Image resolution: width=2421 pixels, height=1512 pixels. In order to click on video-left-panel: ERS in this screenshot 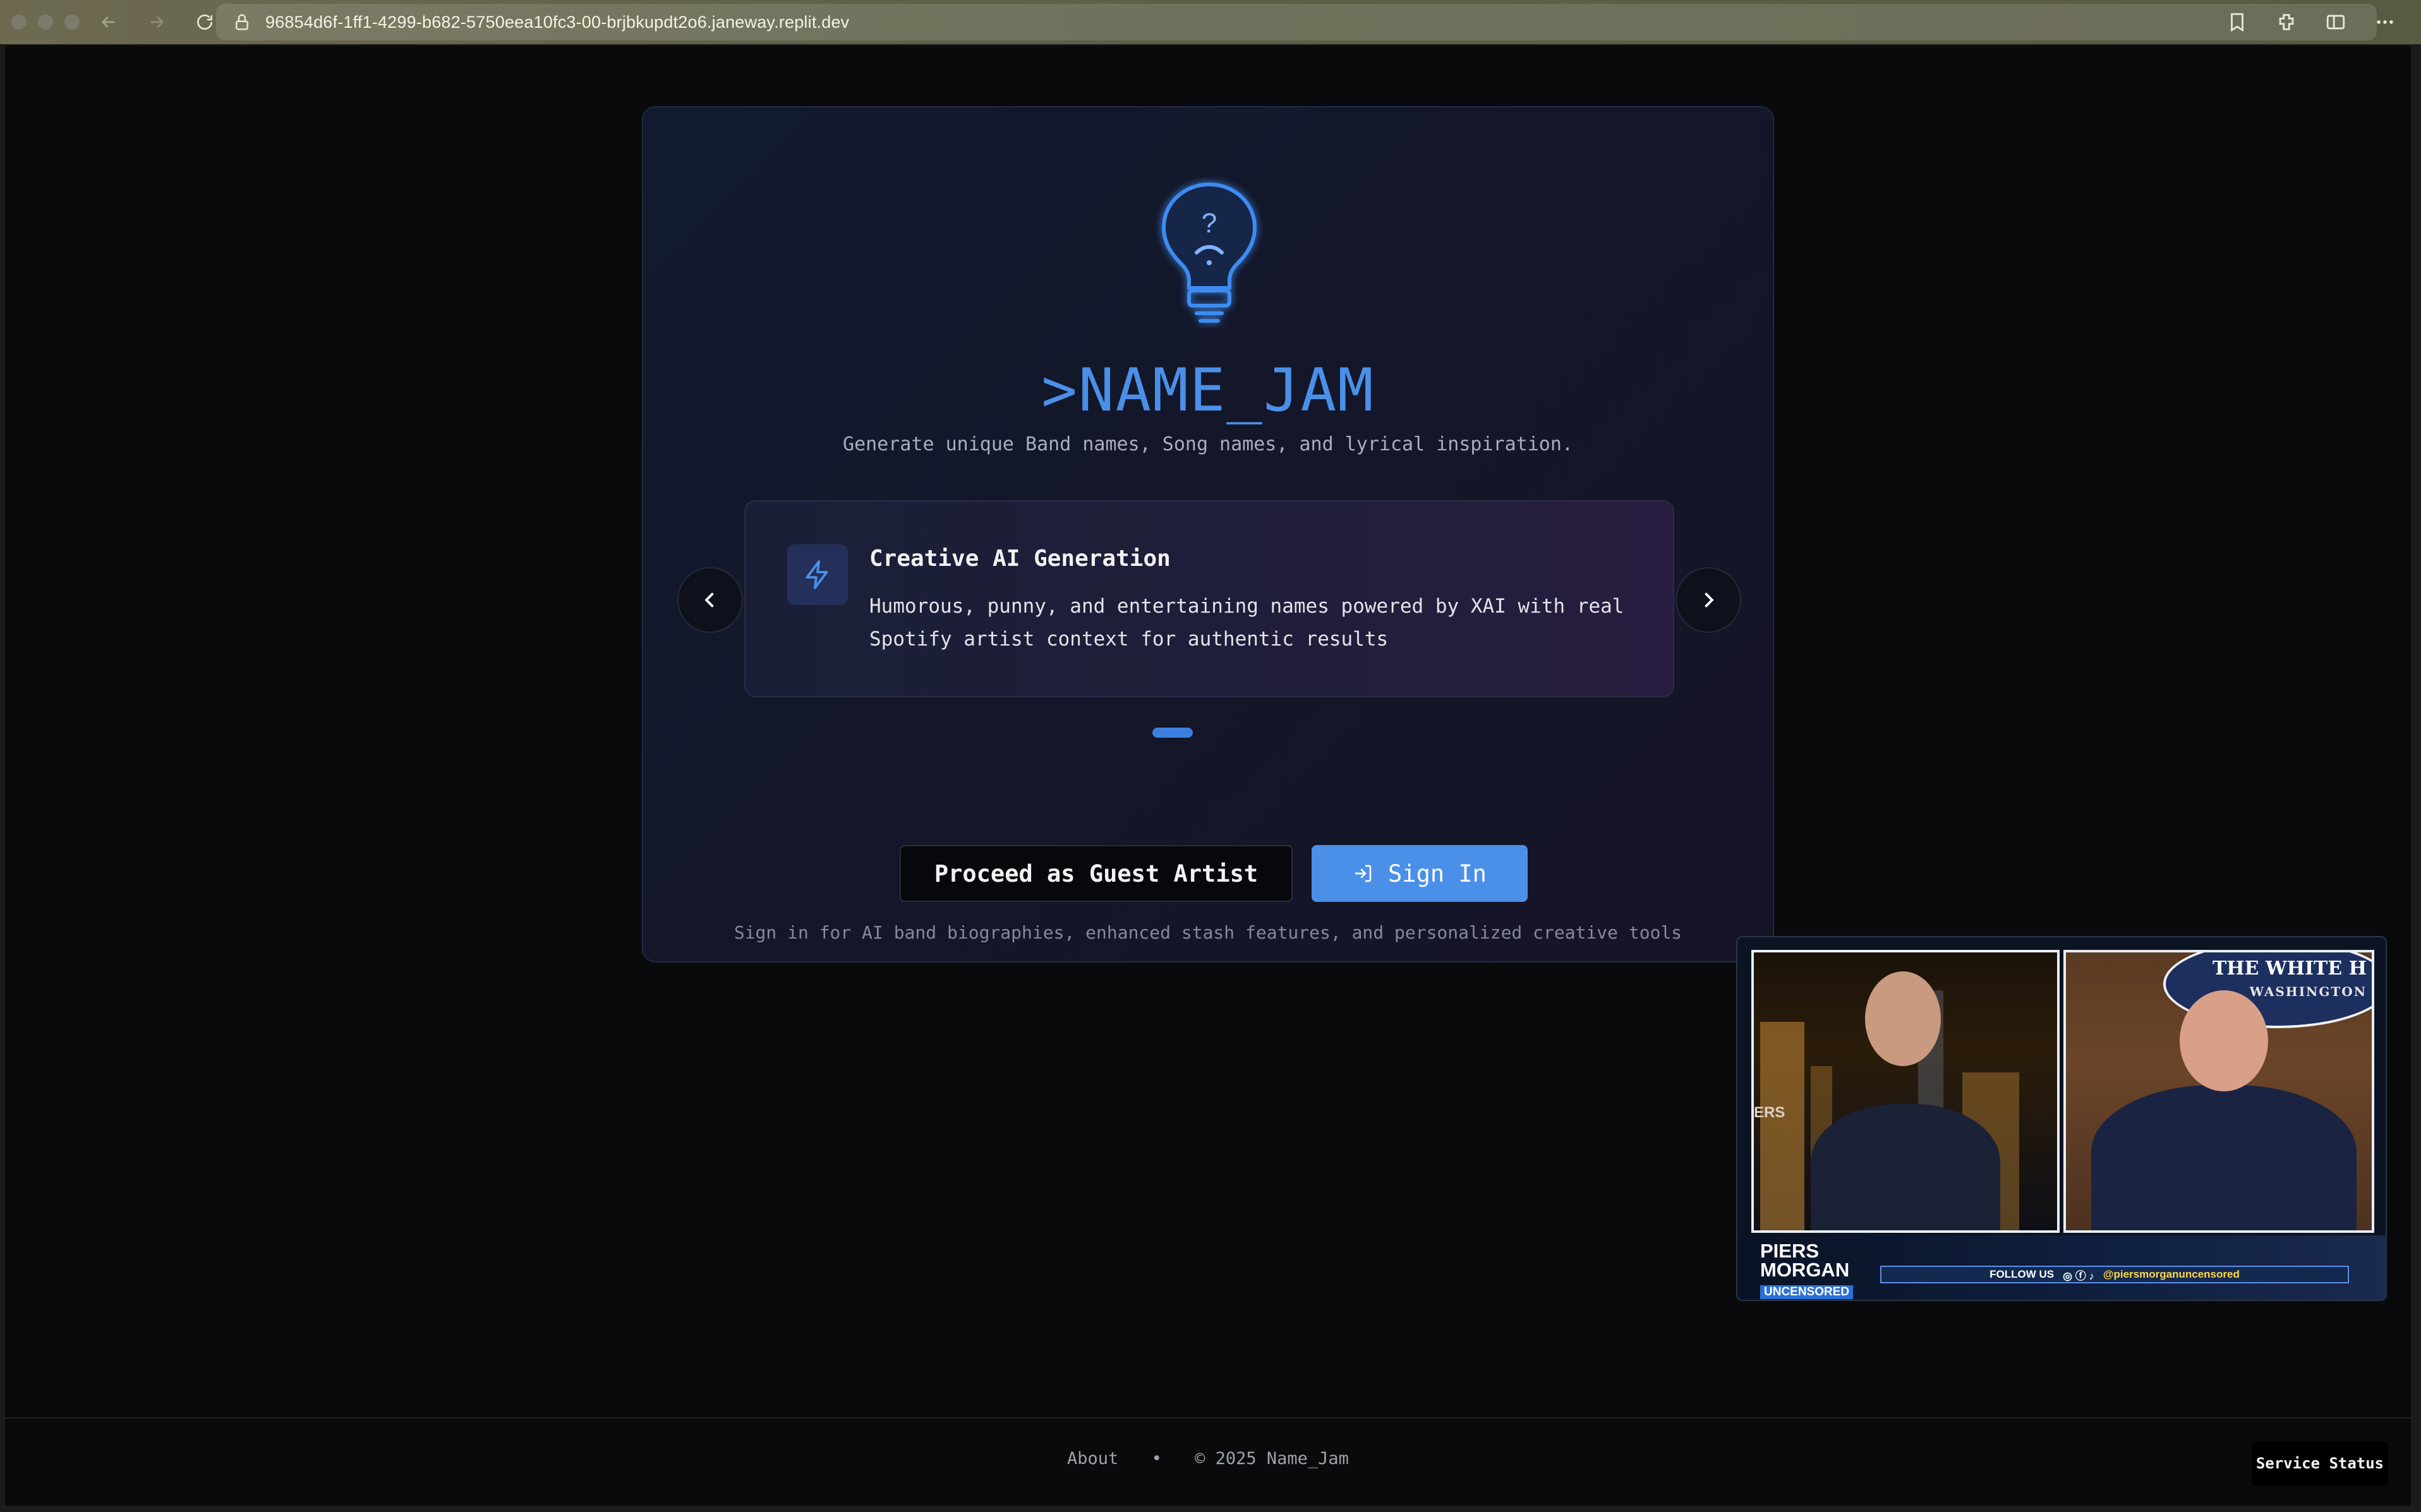, I will do `click(1905, 1091)`.